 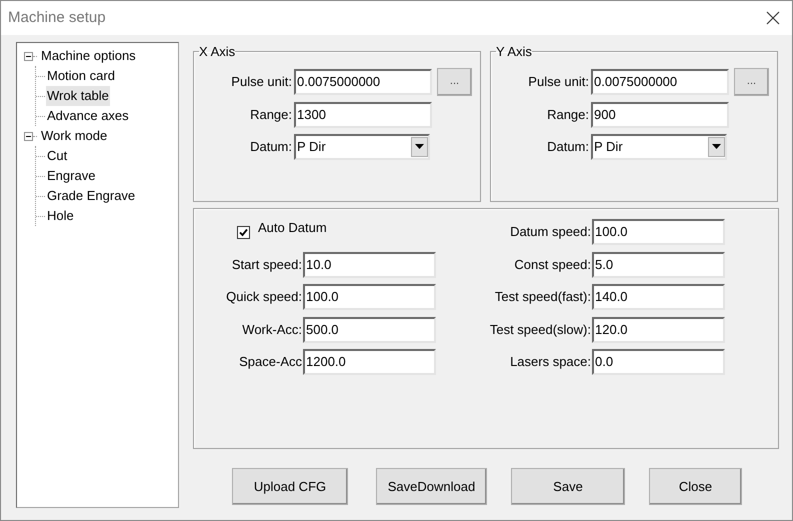 I want to click on text-field: 1200.0, so click(x=369, y=362).